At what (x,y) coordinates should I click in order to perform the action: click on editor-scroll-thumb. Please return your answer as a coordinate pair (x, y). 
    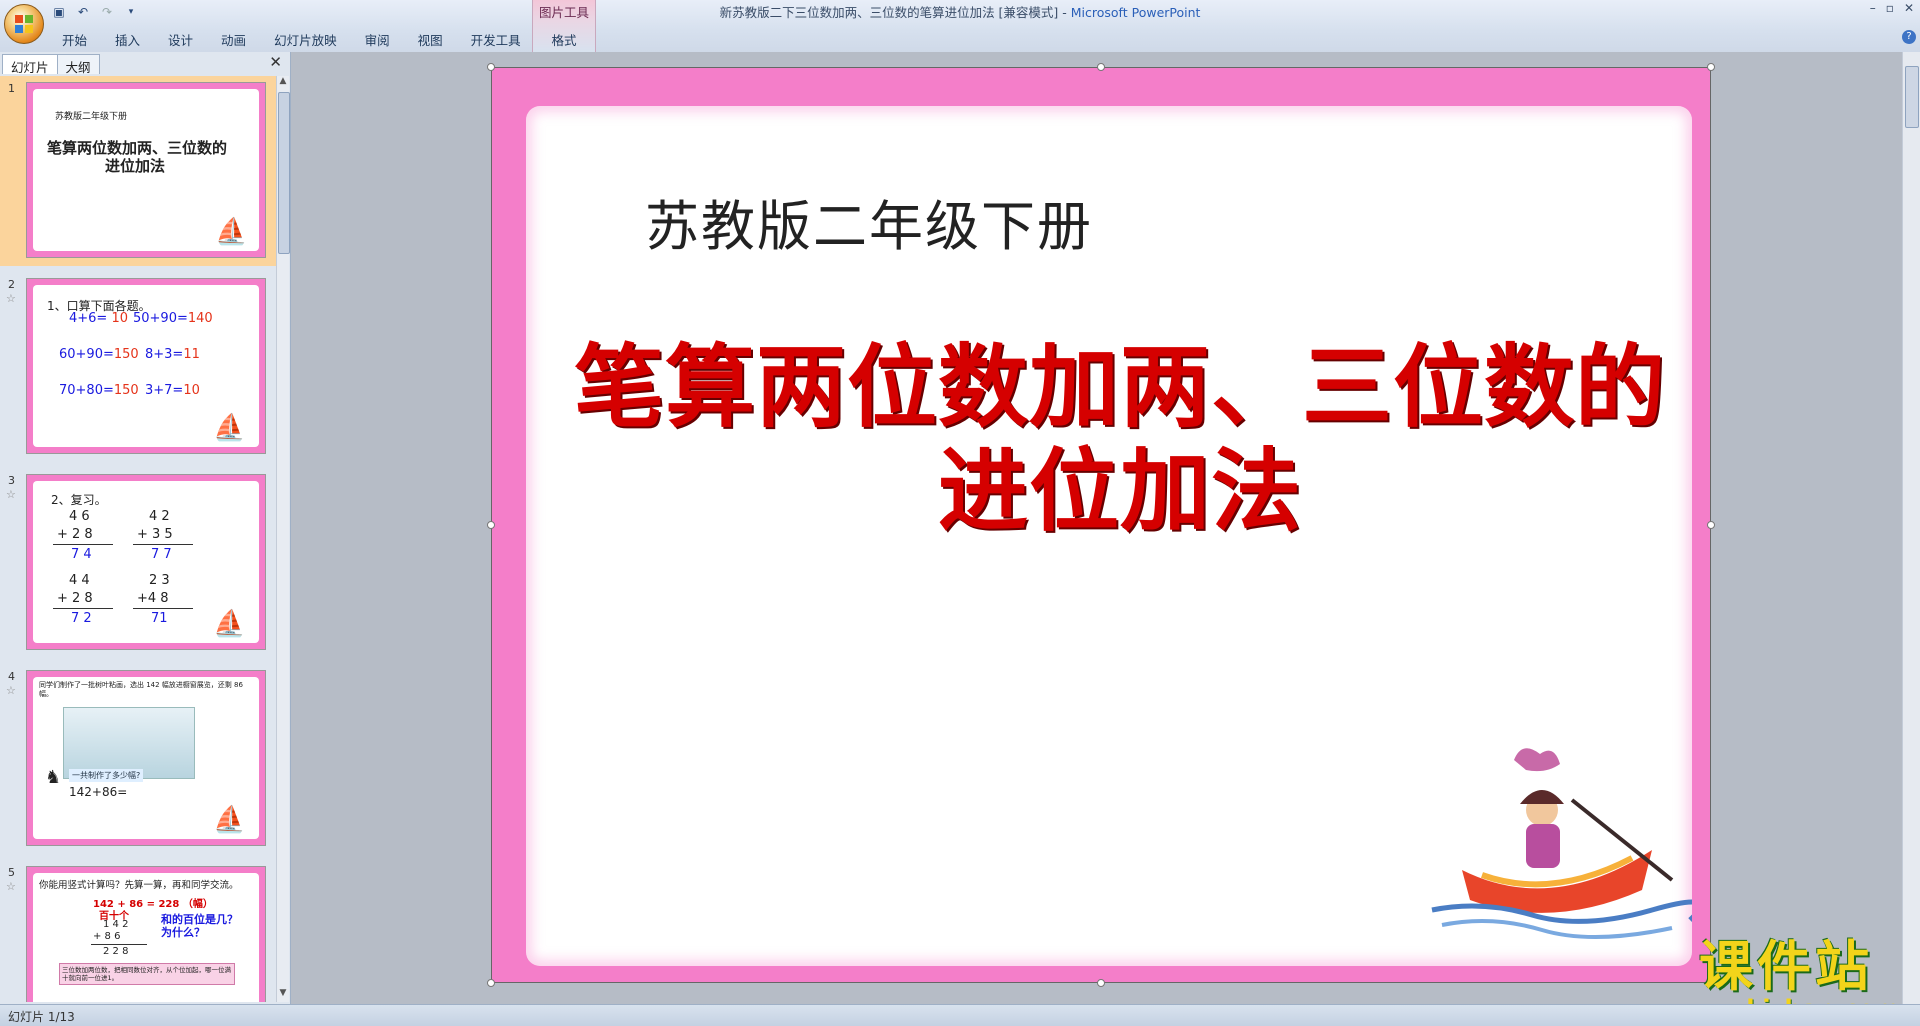
    Looking at the image, I should click on (1912, 97).